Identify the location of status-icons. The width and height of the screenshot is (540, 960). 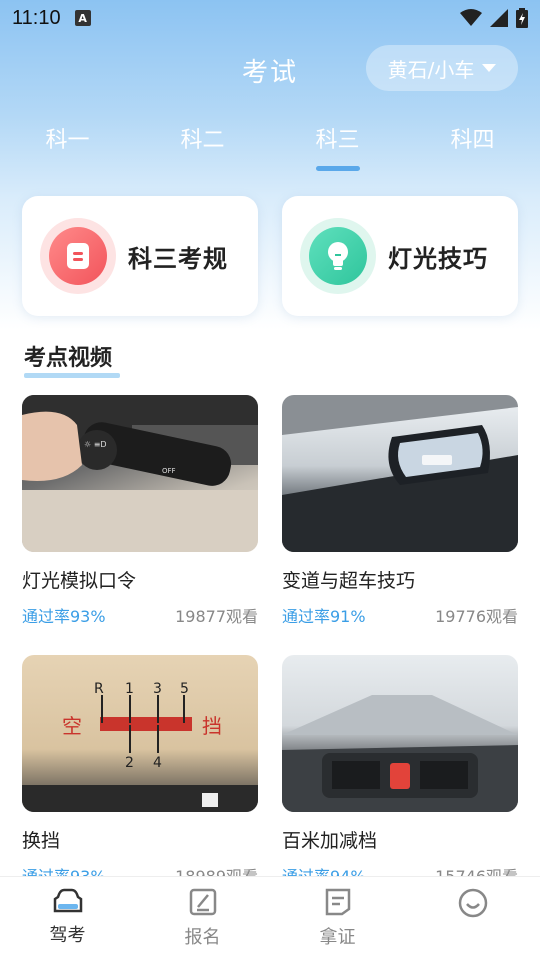
(494, 18).